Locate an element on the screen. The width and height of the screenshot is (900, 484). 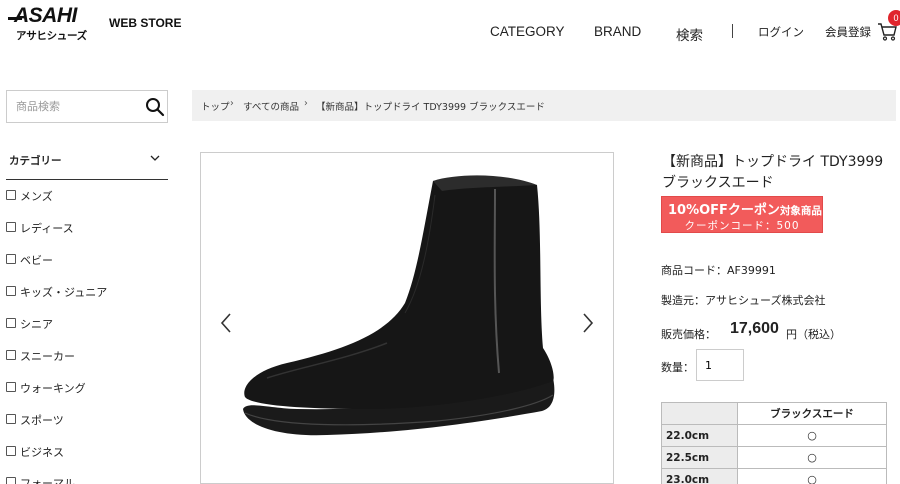
search-input is located at coordinates (72, 106).